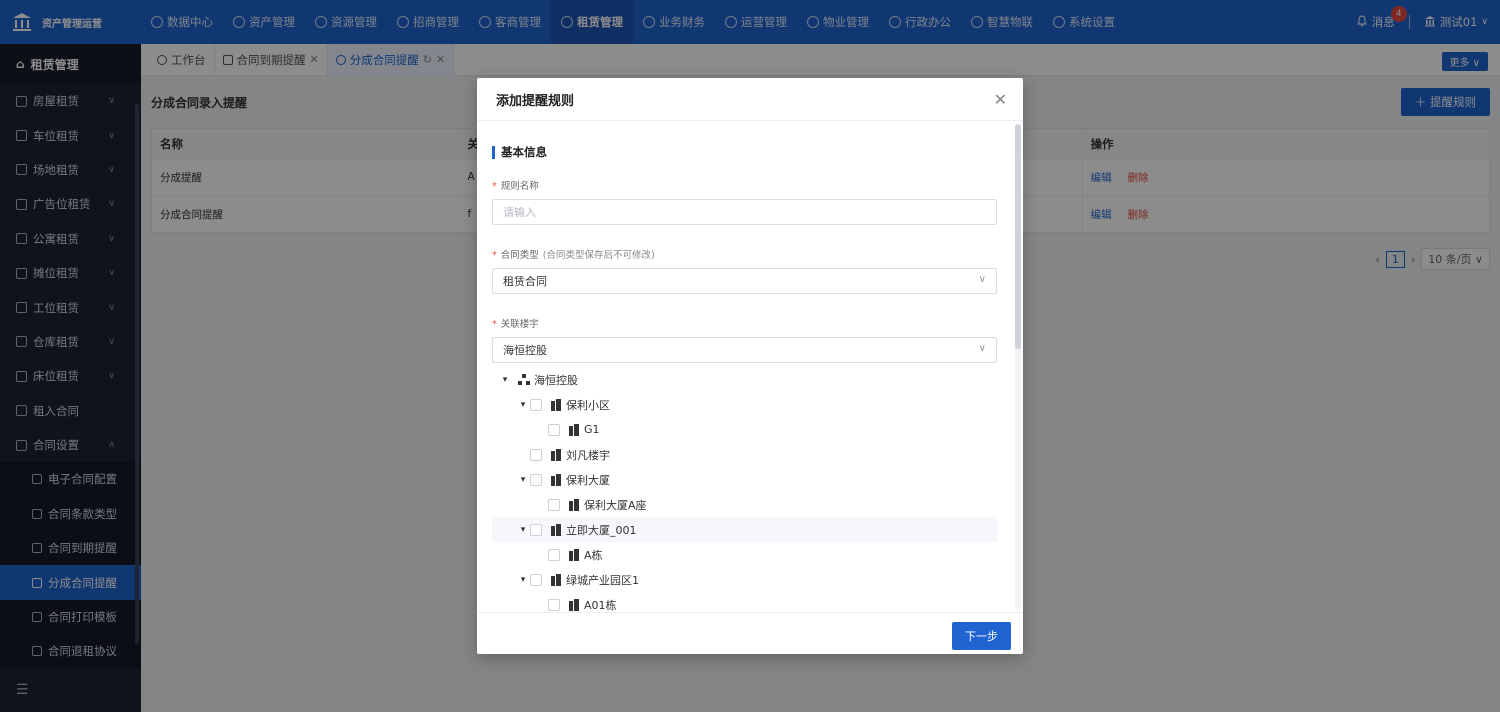 This screenshot has height=712, width=1500. What do you see at coordinates (744, 350) in the screenshot?
I see `building-select: 海恒控股 ∨` at bounding box center [744, 350].